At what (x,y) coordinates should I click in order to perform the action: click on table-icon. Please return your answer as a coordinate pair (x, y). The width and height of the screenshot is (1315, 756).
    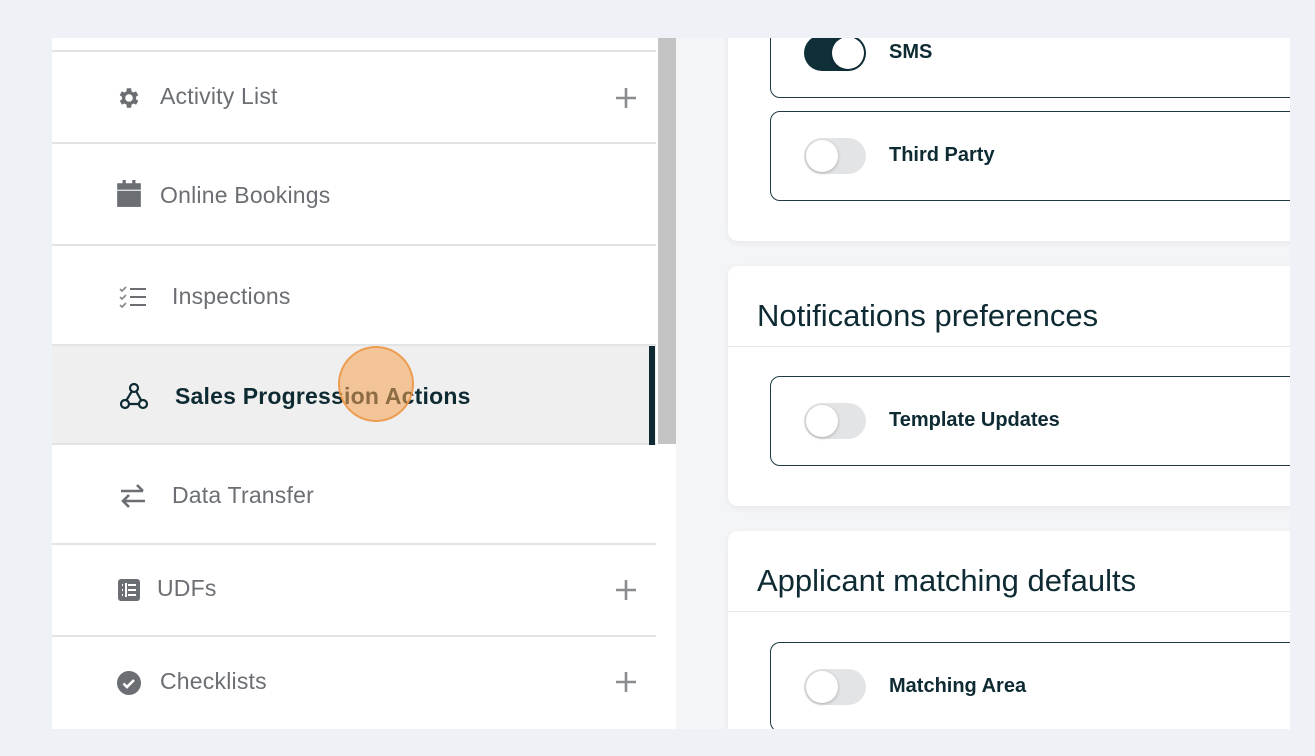
    Looking at the image, I should click on (129, 590).